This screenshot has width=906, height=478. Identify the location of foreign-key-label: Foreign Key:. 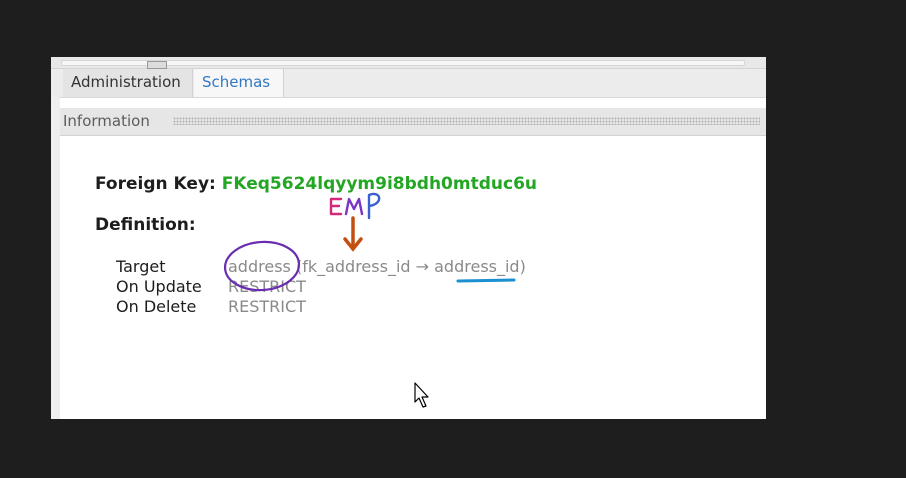
(155, 184).